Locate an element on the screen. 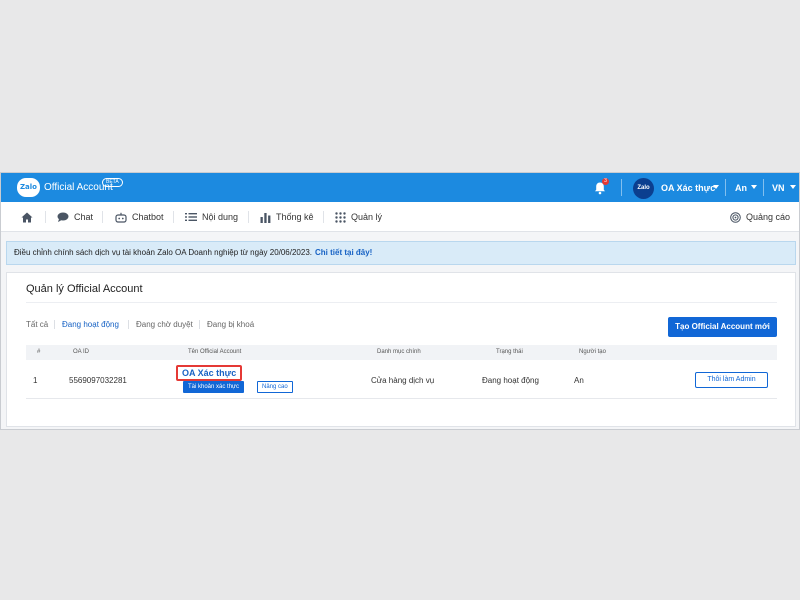 This screenshot has height=600, width=800. notice-details-link: Chi tiết tại đây! is located at coordinates (343, 252).